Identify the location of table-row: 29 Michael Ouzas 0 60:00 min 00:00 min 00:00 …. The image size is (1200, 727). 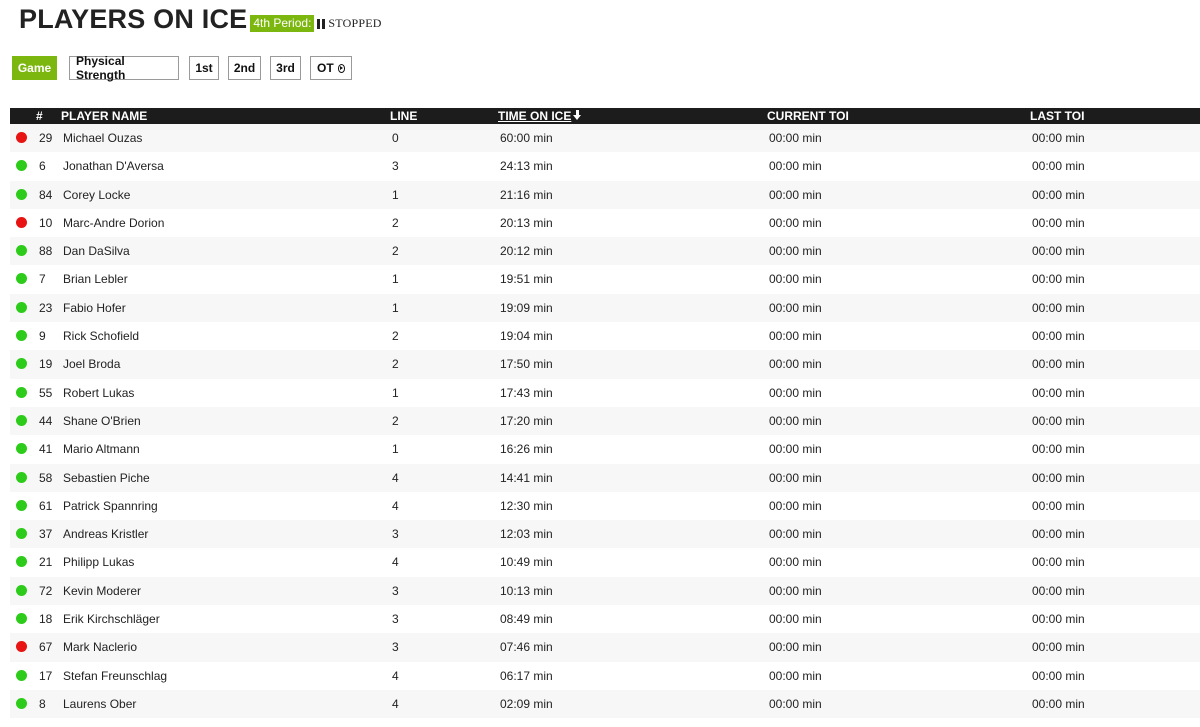
(605, 138).